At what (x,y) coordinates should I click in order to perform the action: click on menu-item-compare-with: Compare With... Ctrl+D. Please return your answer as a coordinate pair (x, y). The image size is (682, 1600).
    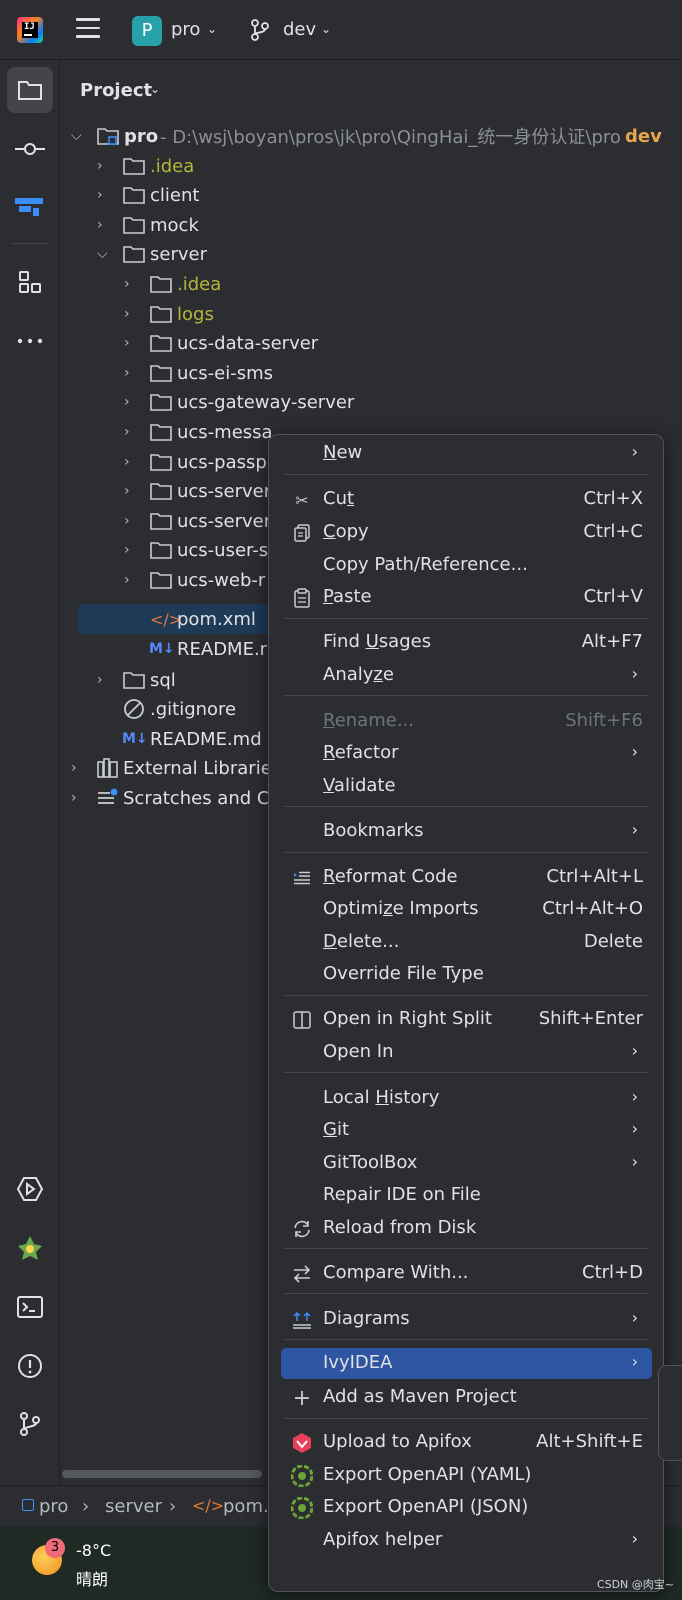
    Looking at the image, I should click on (466, 1273).